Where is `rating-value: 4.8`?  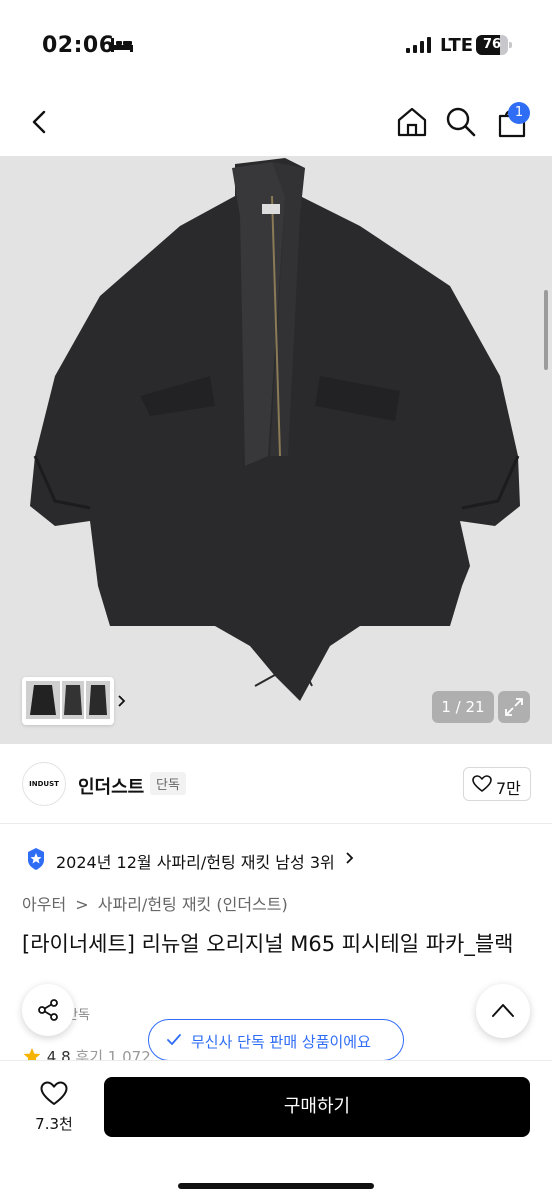
rating-value: 4.8 is located at coordinates (58, 1054).